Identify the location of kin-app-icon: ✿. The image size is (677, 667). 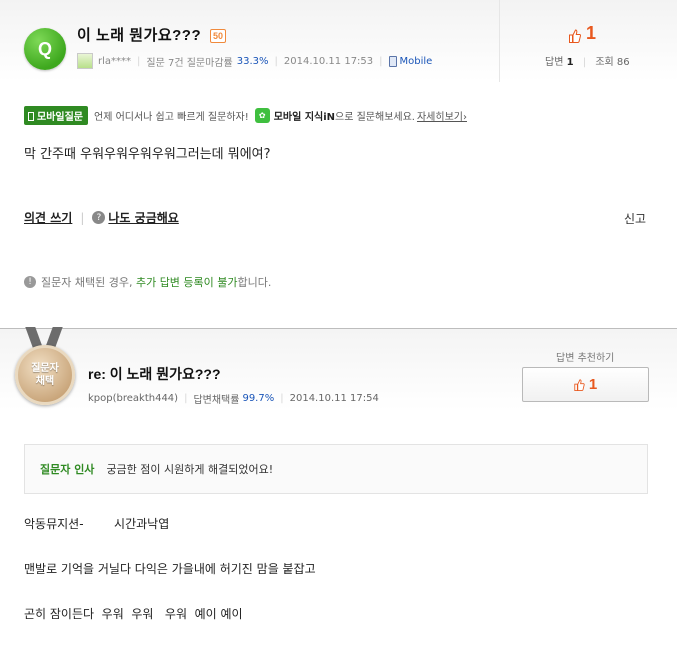
(262, 115).